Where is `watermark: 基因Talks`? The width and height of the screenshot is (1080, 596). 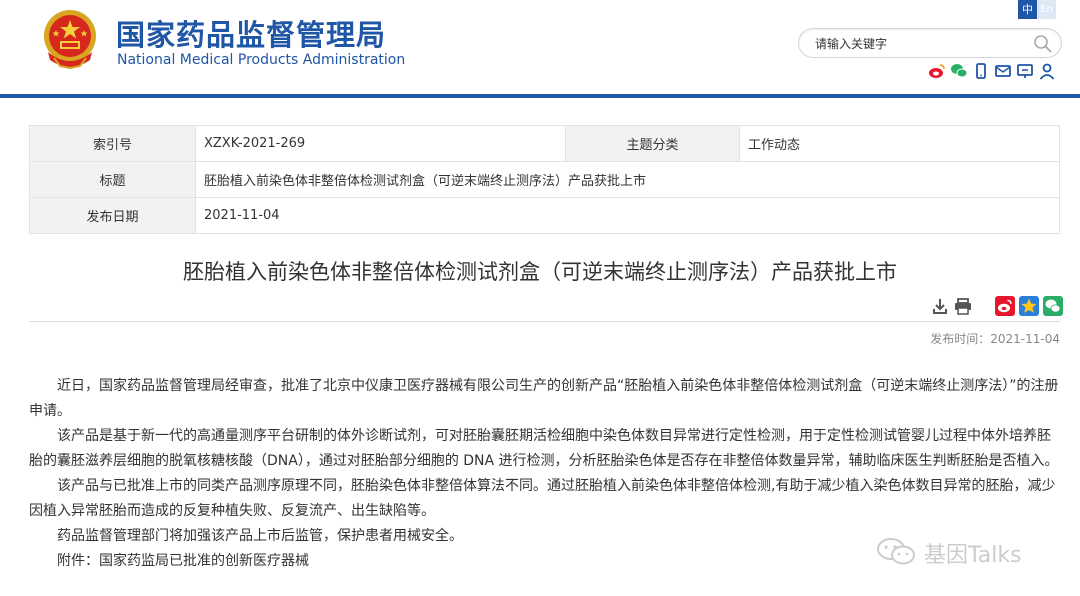 watermark: 基因Talks is located at coordinates (949, 553).